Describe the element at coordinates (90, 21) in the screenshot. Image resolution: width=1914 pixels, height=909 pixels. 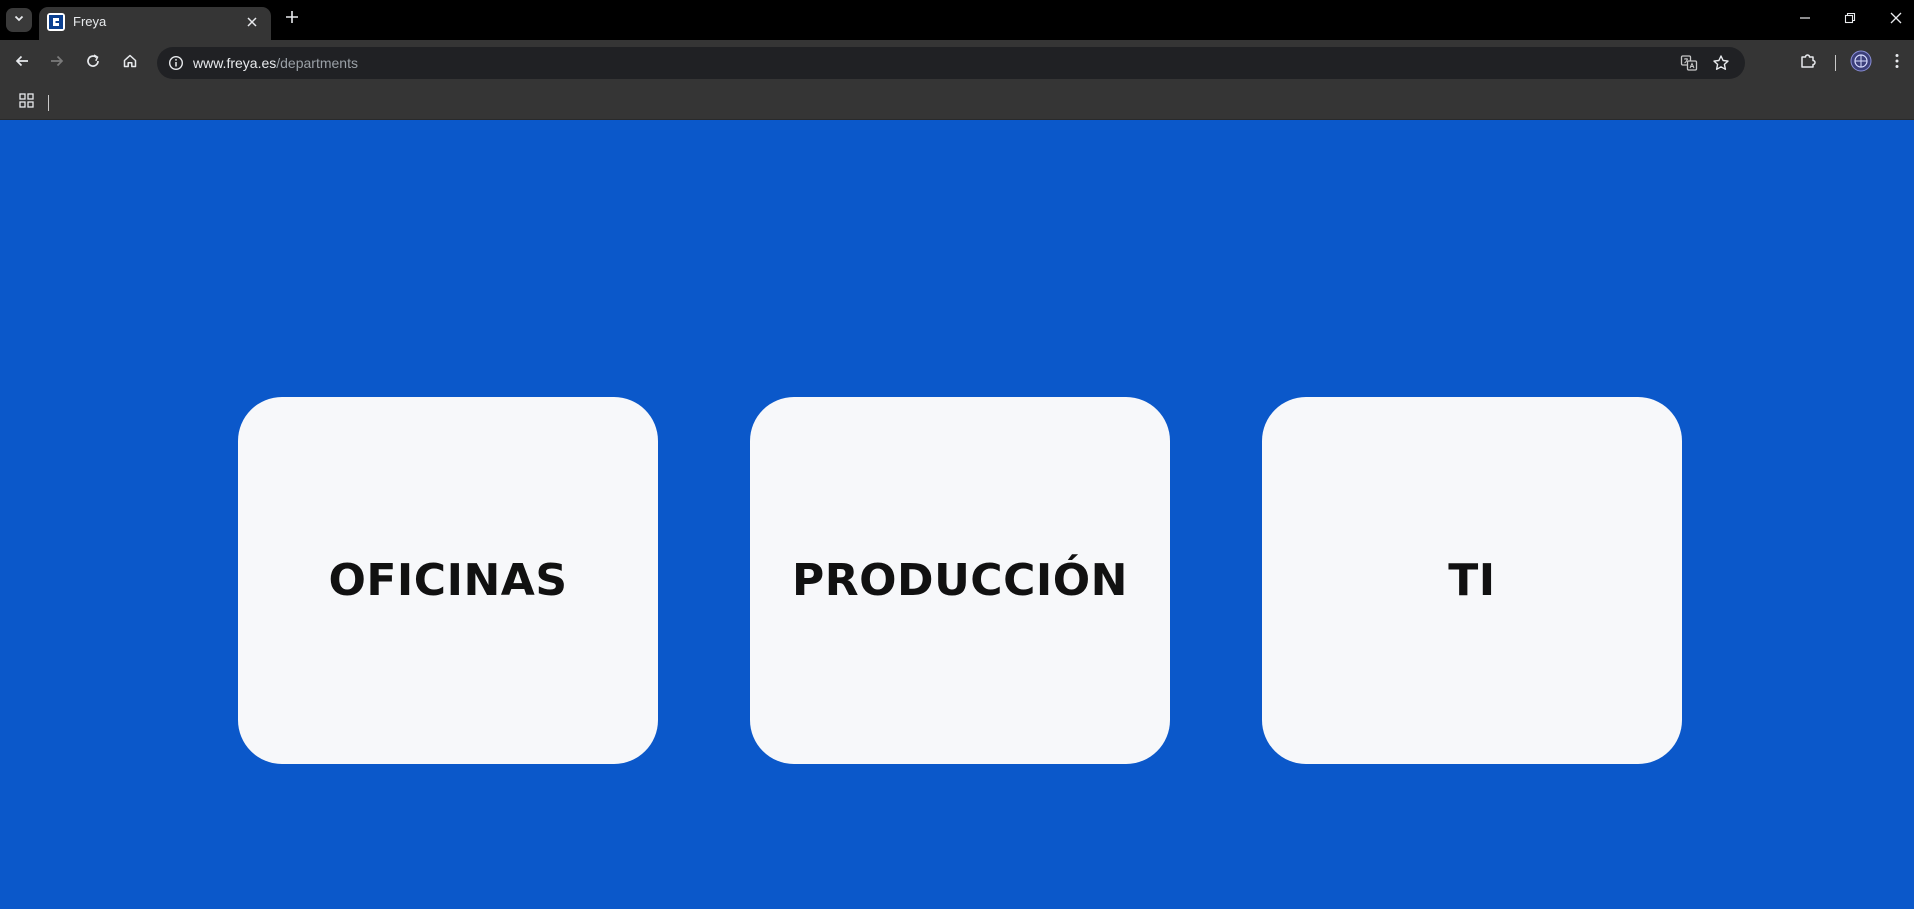
I see `tab-title: Freya` at that location.